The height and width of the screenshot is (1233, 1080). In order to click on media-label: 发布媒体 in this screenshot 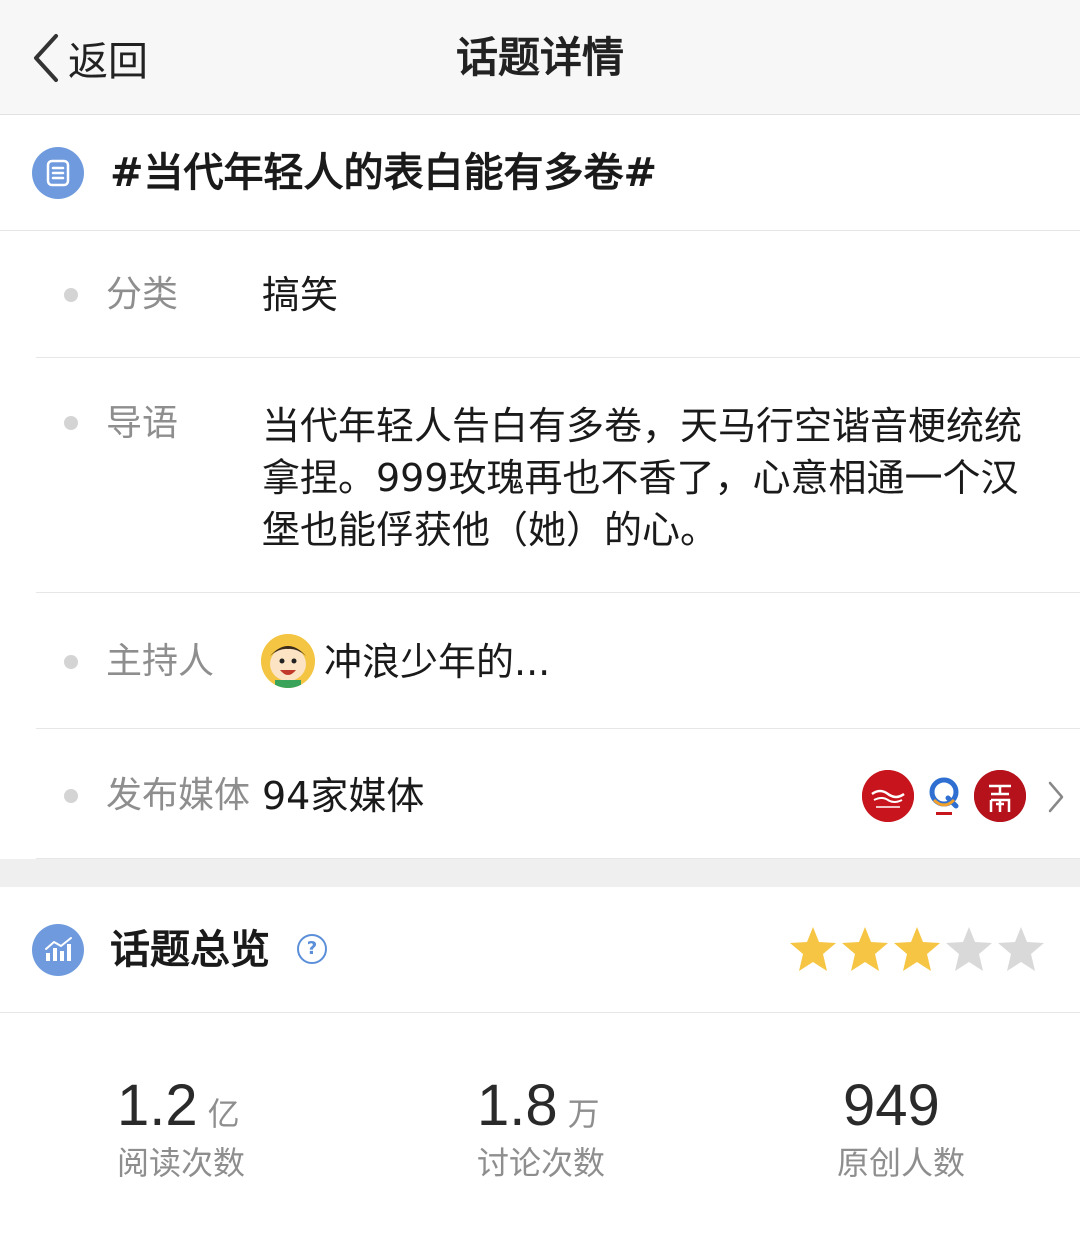, I will do `click(178, 795)`.